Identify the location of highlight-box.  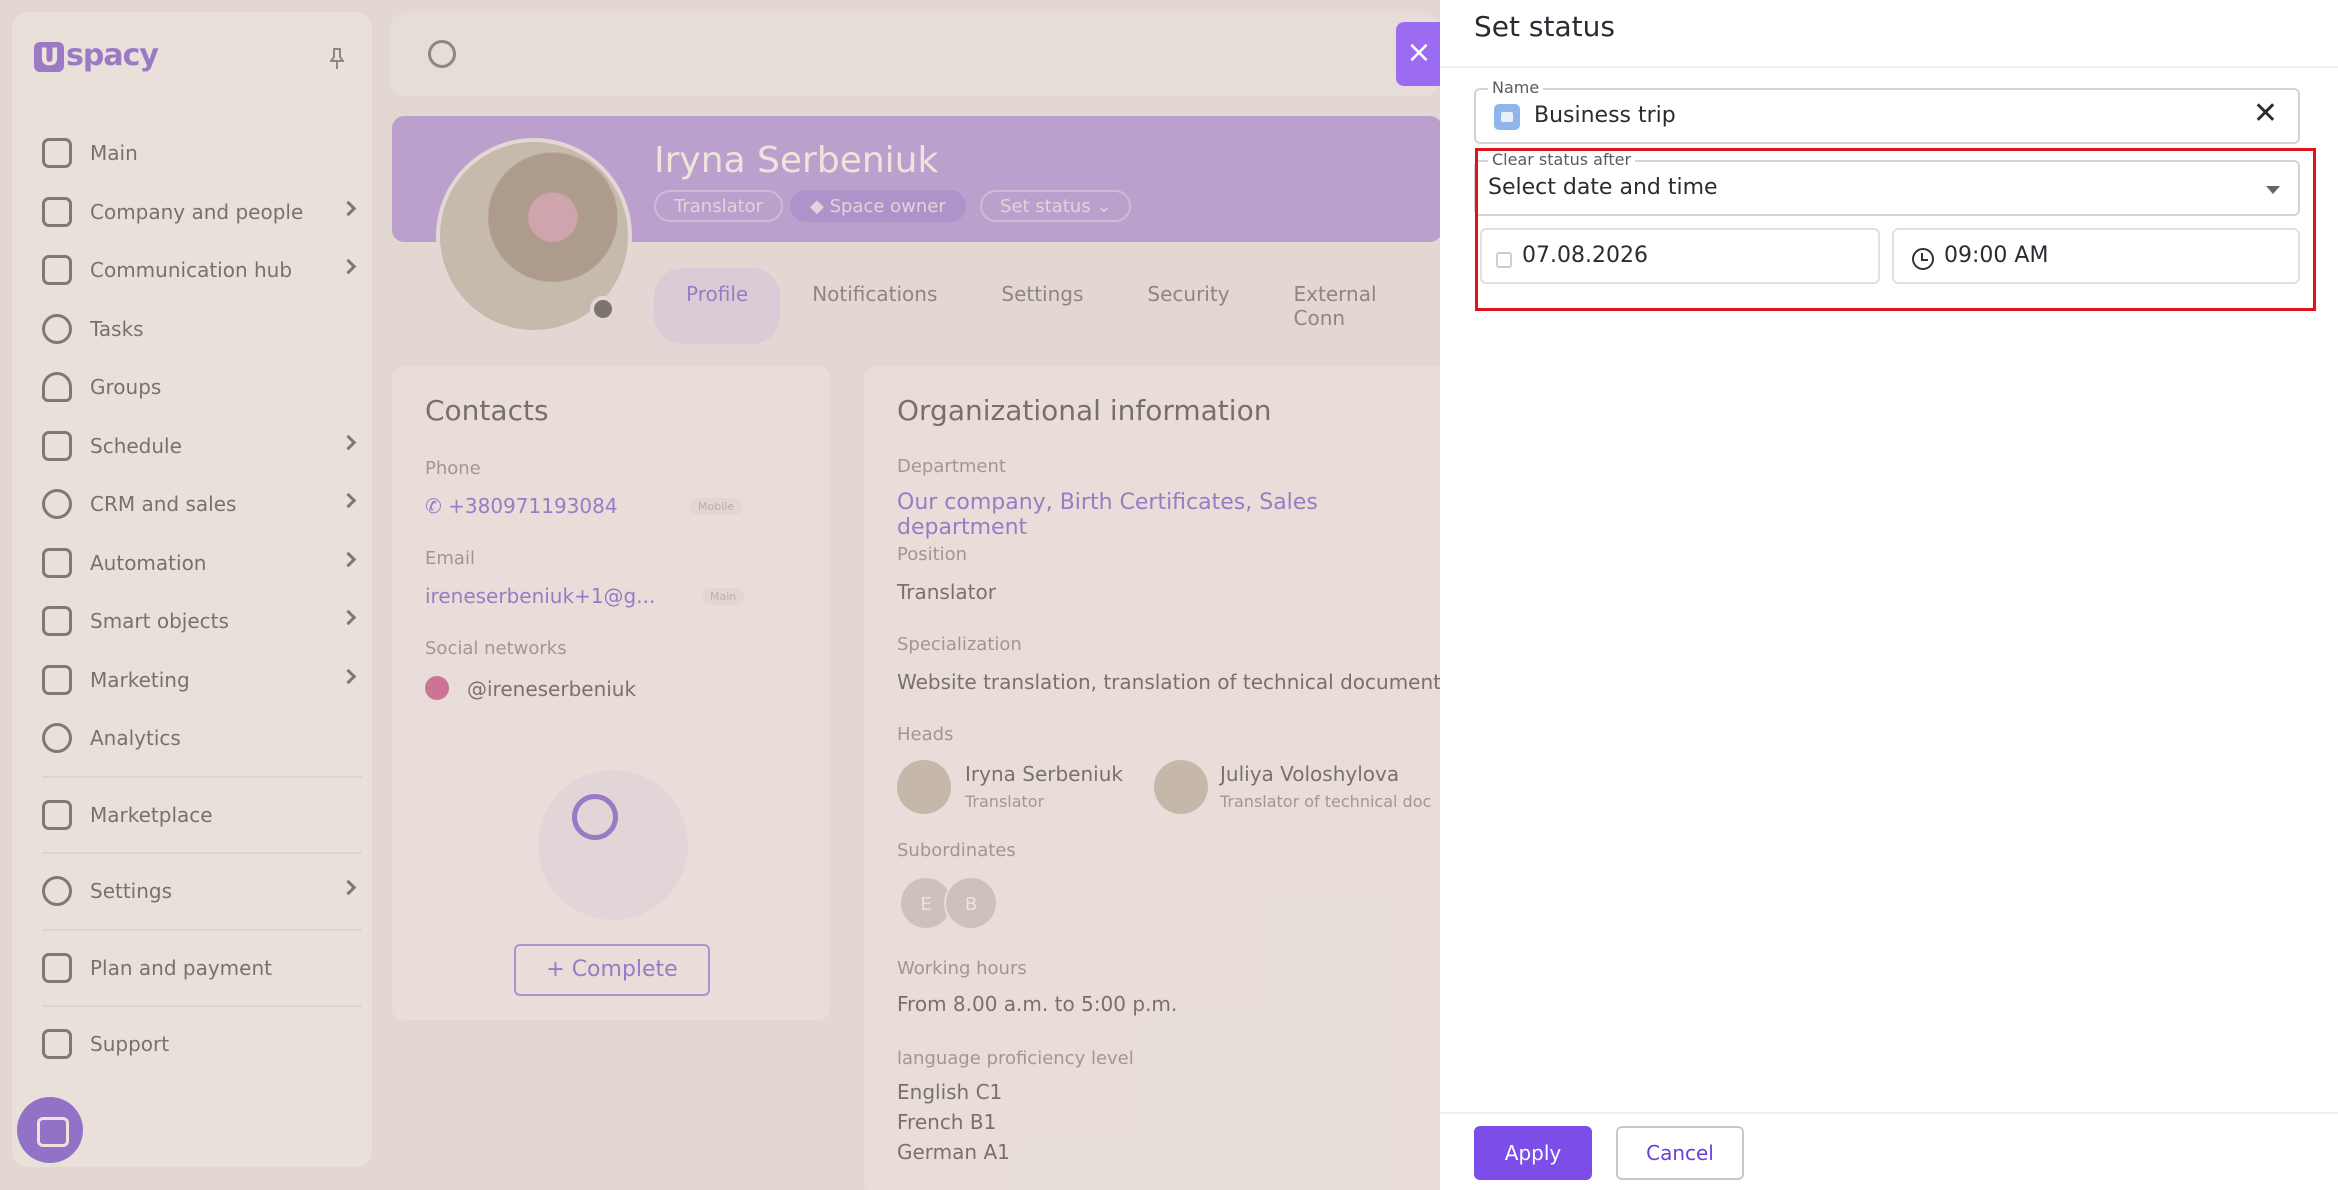
(1895, 229).